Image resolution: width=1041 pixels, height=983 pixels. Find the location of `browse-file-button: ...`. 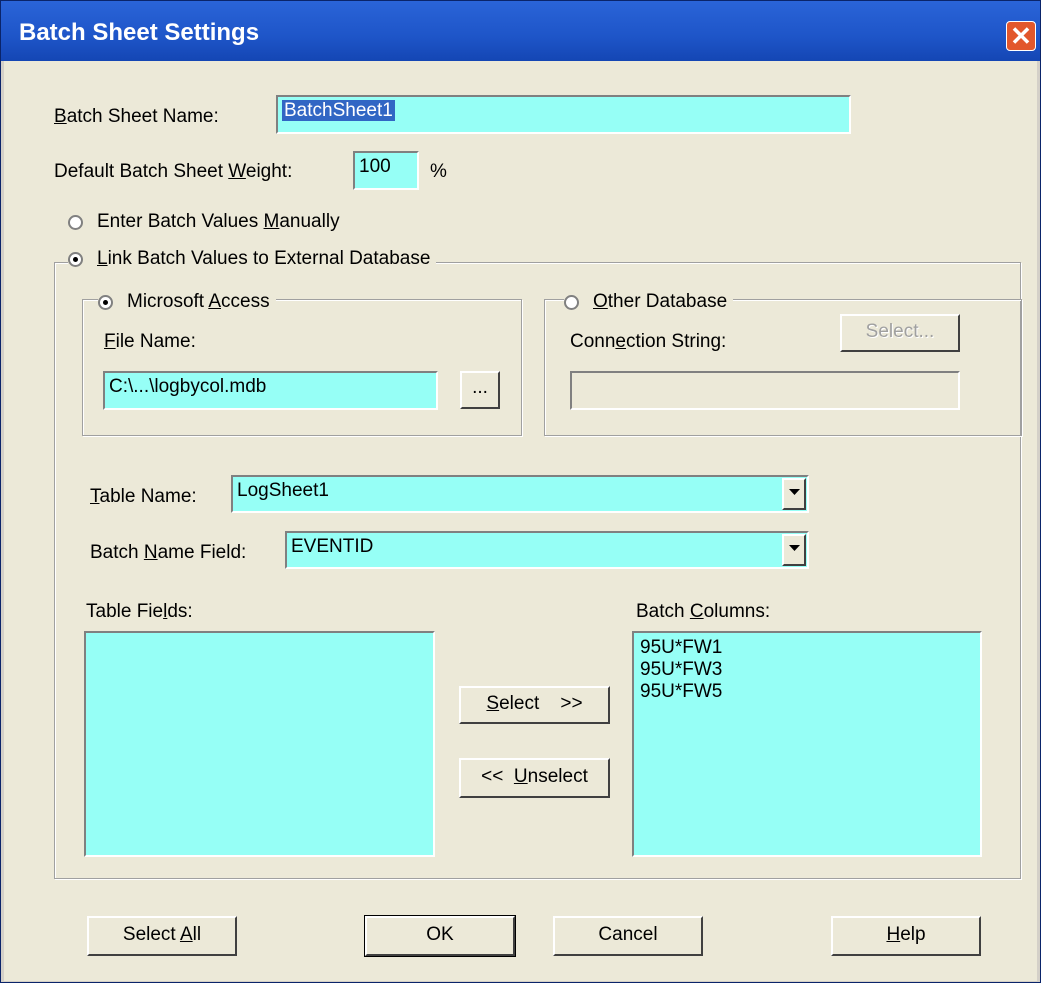

browse-file-button: ... is located at coordinates (480, 390).